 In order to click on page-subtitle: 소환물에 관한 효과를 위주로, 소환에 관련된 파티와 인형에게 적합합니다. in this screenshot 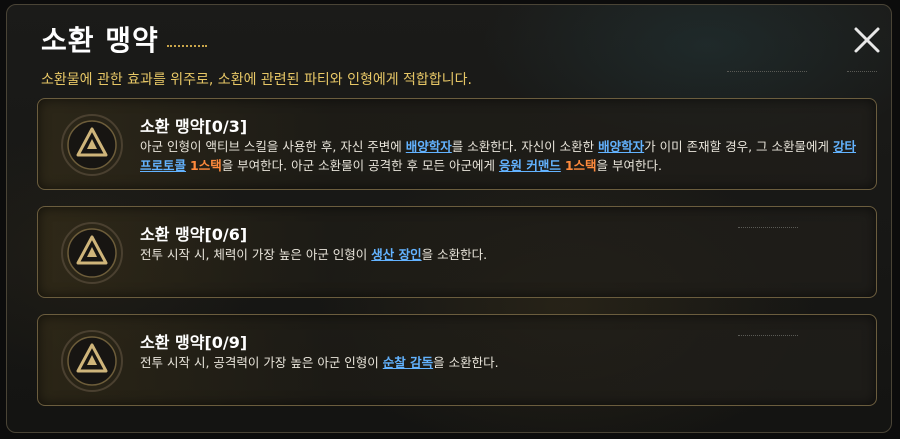, I will do `click(256, 80)`.